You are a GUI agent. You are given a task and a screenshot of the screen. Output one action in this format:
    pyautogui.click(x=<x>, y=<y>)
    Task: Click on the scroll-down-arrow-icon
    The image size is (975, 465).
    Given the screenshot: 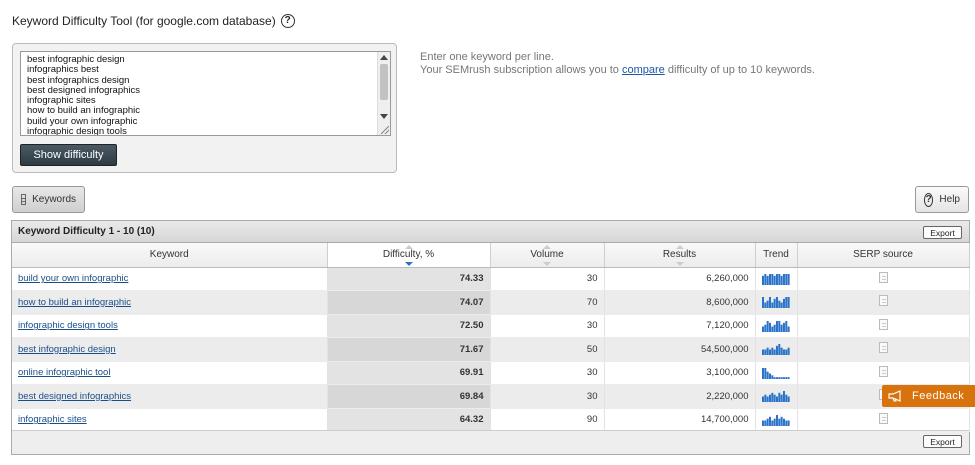 What is the action you would take?
    pyautogui.click(x=384, y=116)
    